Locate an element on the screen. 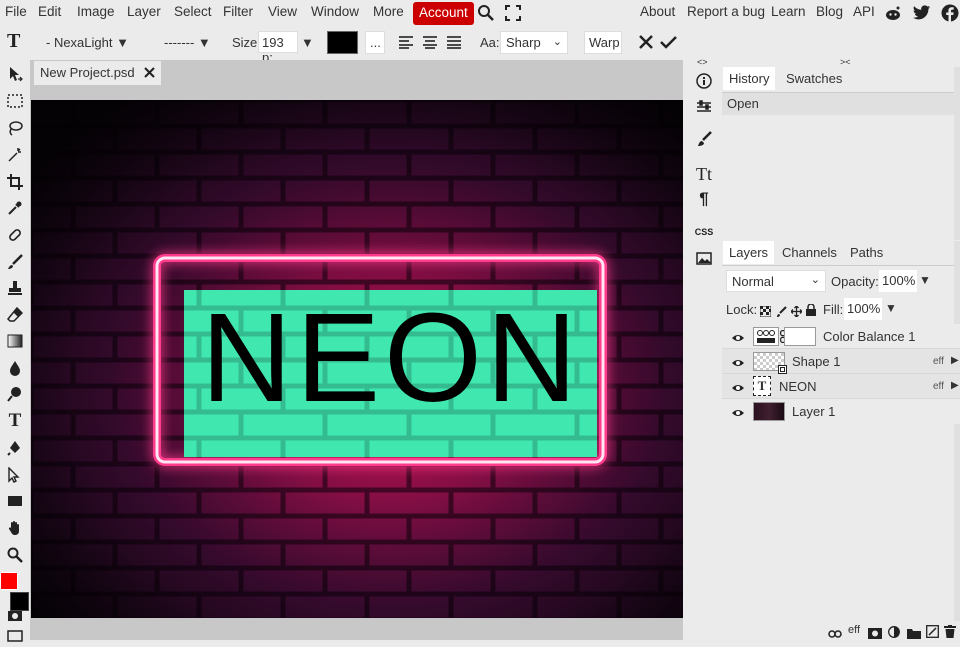 The image size is (960, 647). layer-row: Color Balance 1 is located at coordinates (841, 336).